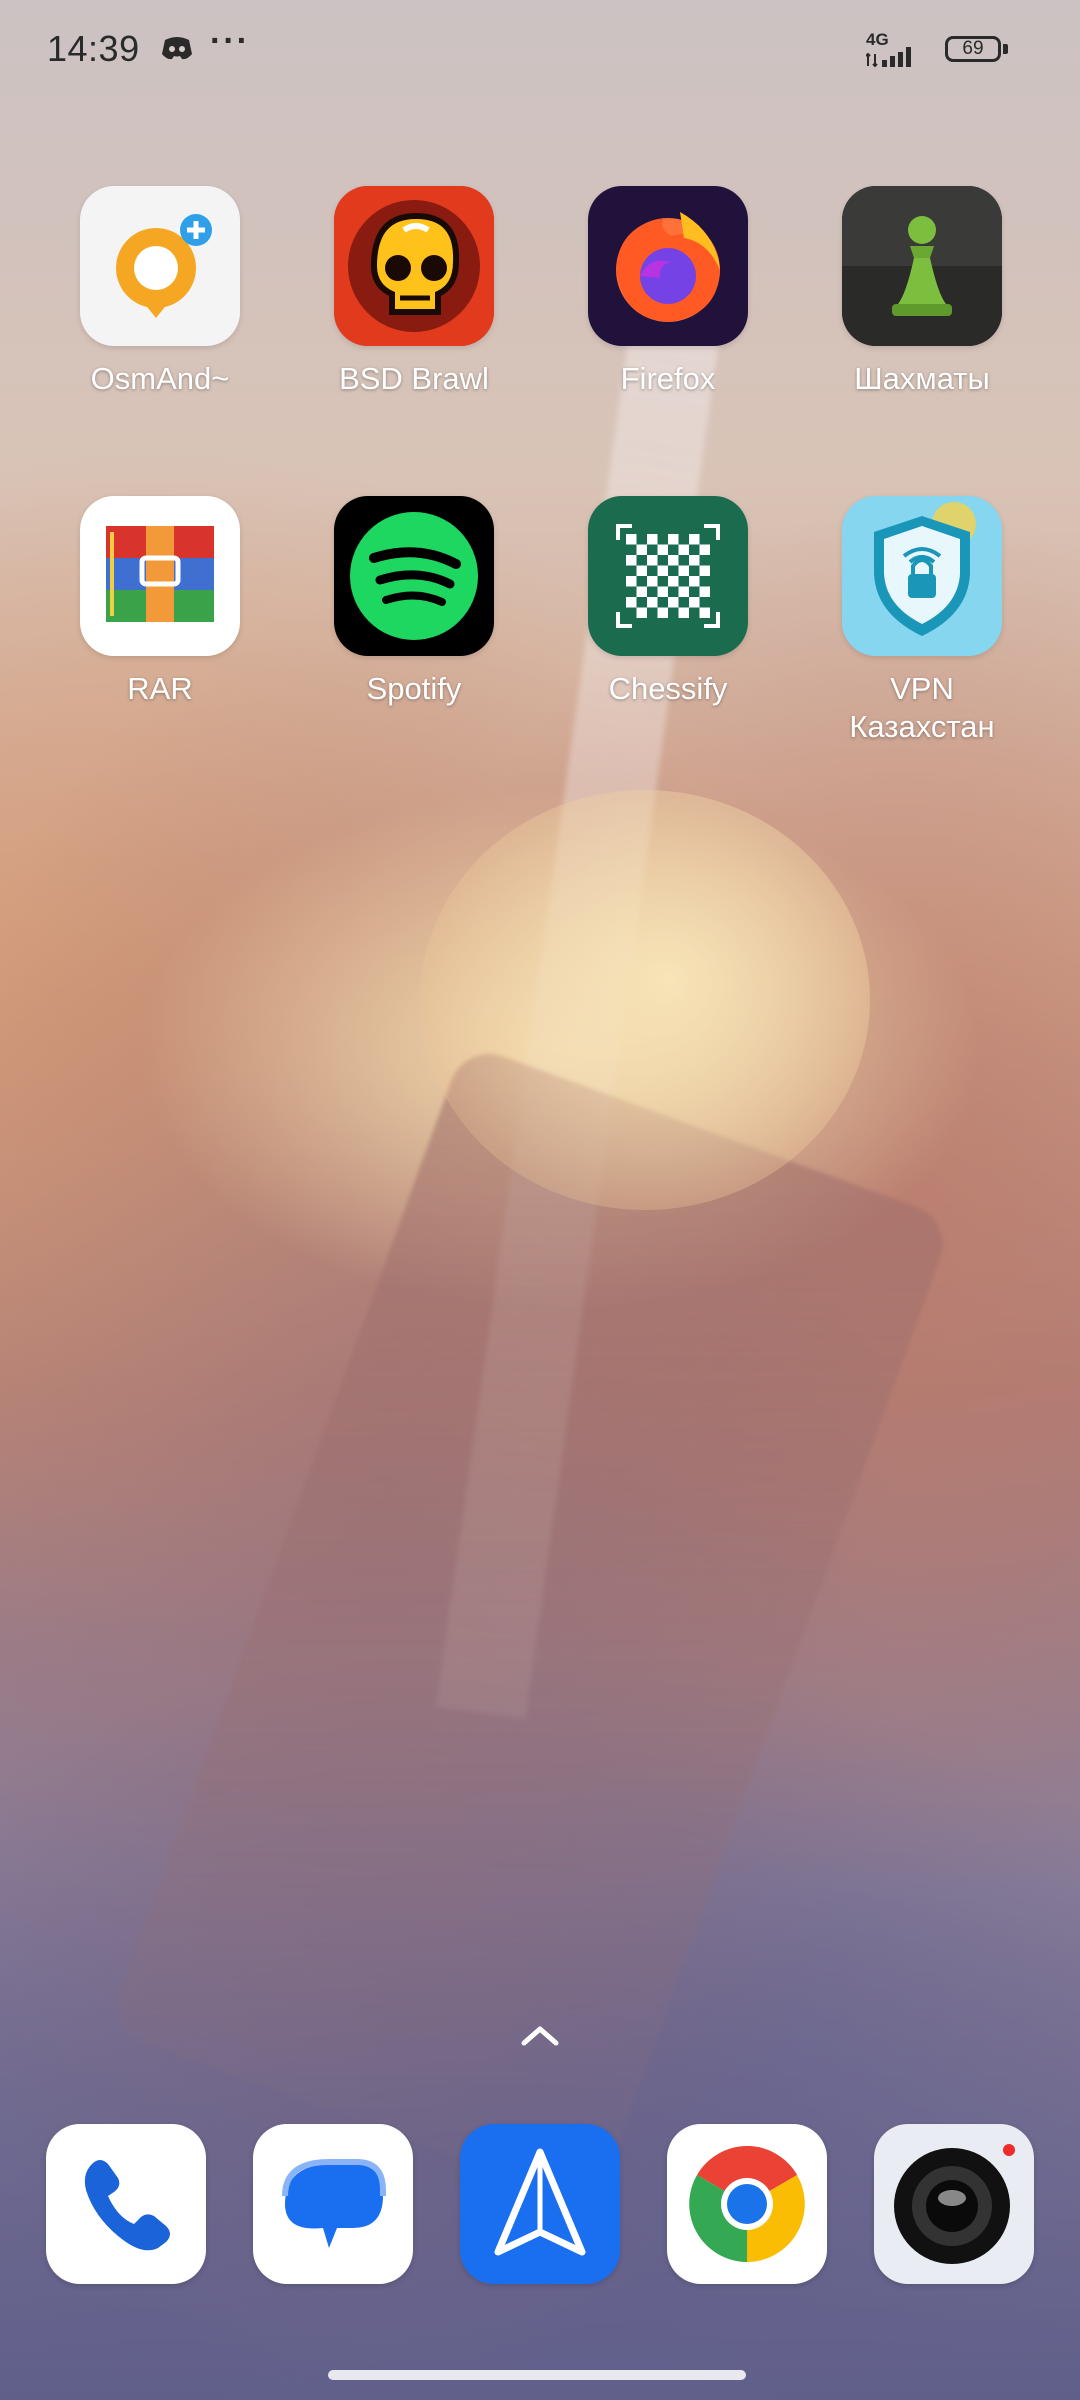 The image size is (1080, 2400). What do you see at coordinates (922, 378) in the screenshot?
I see `app-label: Шахматы` at bounding box center [922, 378].